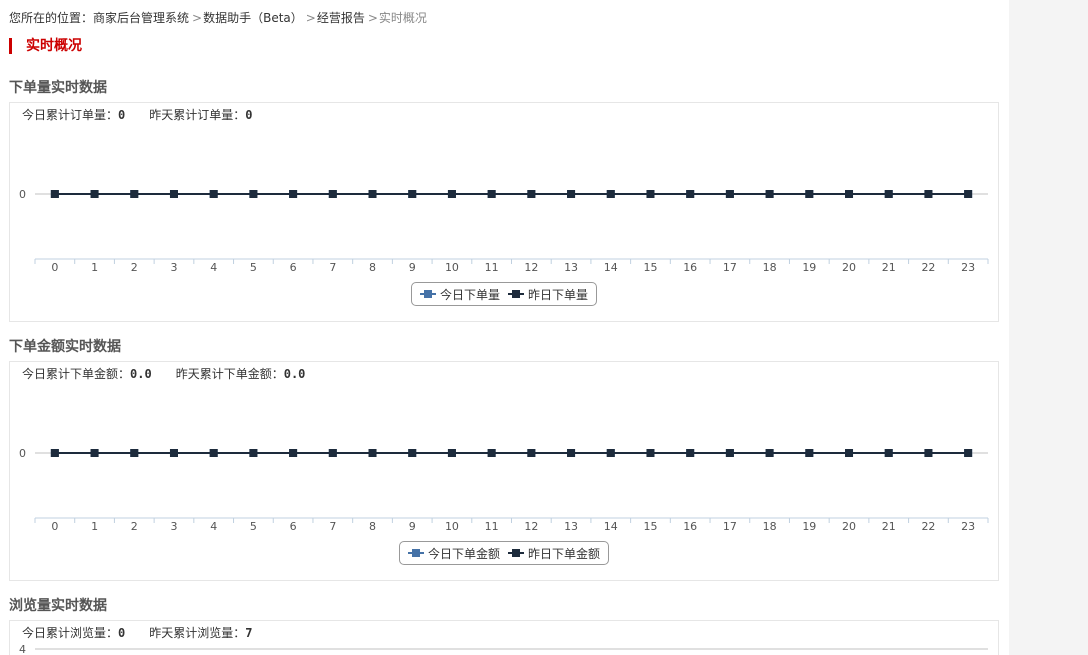 This screenshot has height=655, width=1088. I want to click on breadcrumb-current: 实时概况, so click(402, 18).